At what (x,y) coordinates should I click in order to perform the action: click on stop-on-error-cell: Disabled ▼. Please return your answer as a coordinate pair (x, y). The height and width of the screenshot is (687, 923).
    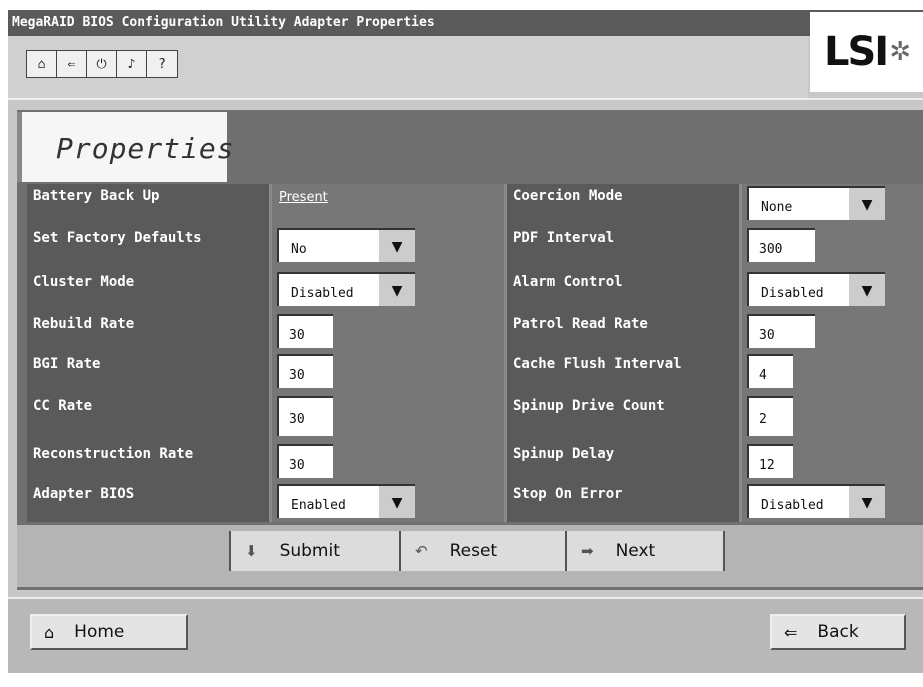
    Looking at the image, I should click on (832, 502).